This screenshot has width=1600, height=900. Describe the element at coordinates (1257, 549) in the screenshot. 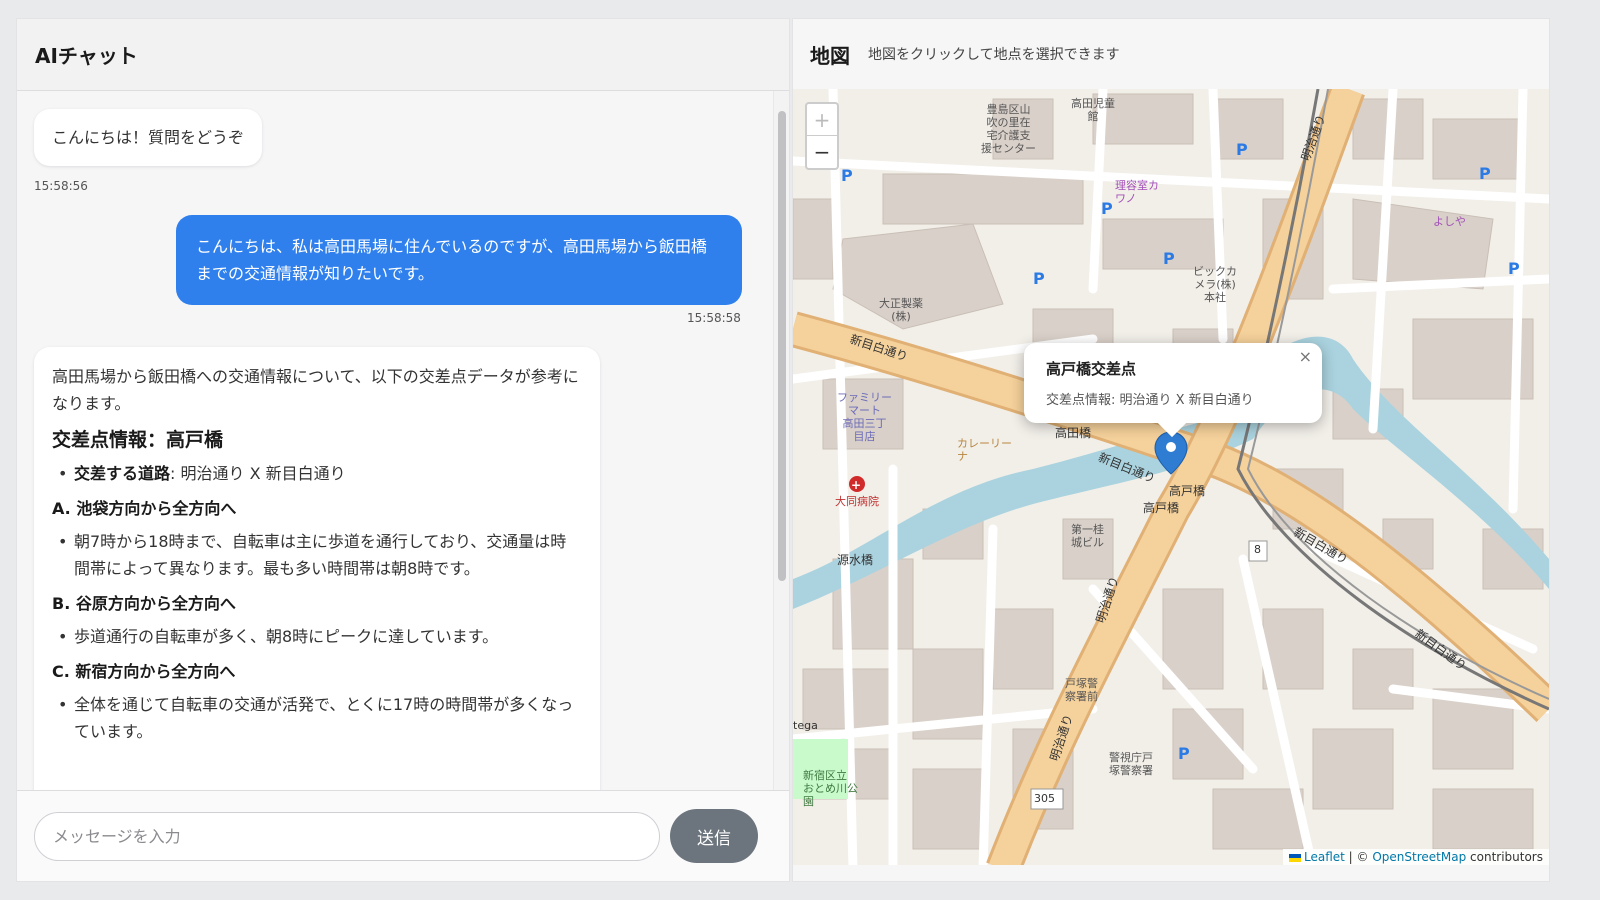

I see `route-shield-label: 8` at that location.